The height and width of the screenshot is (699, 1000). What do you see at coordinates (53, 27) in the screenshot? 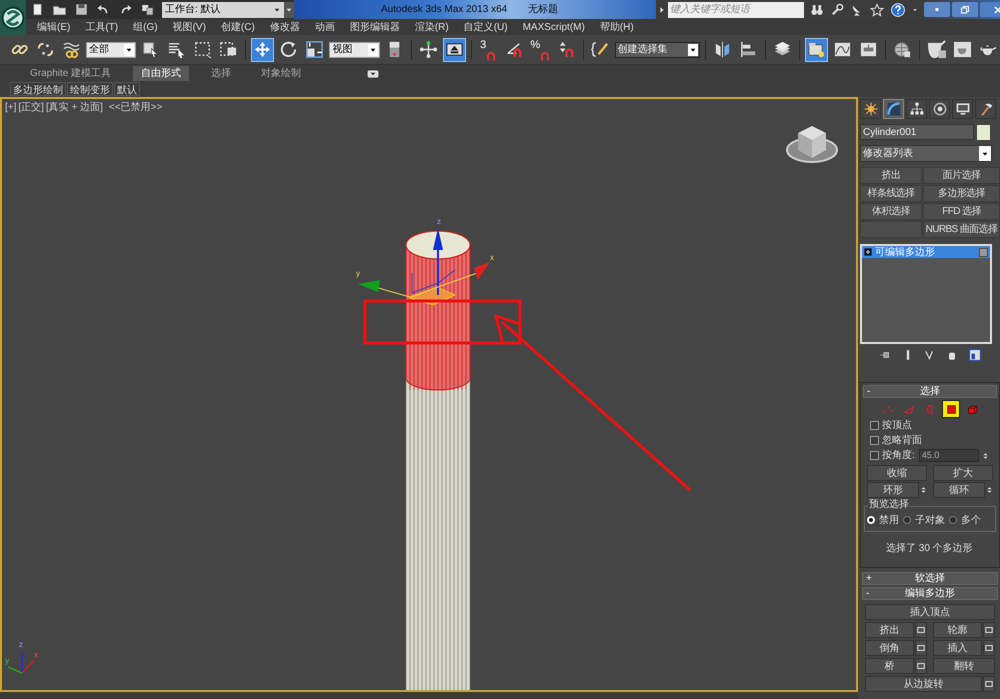
I see `menu-item: 编辑(E)` at bounding box center [53, 27].